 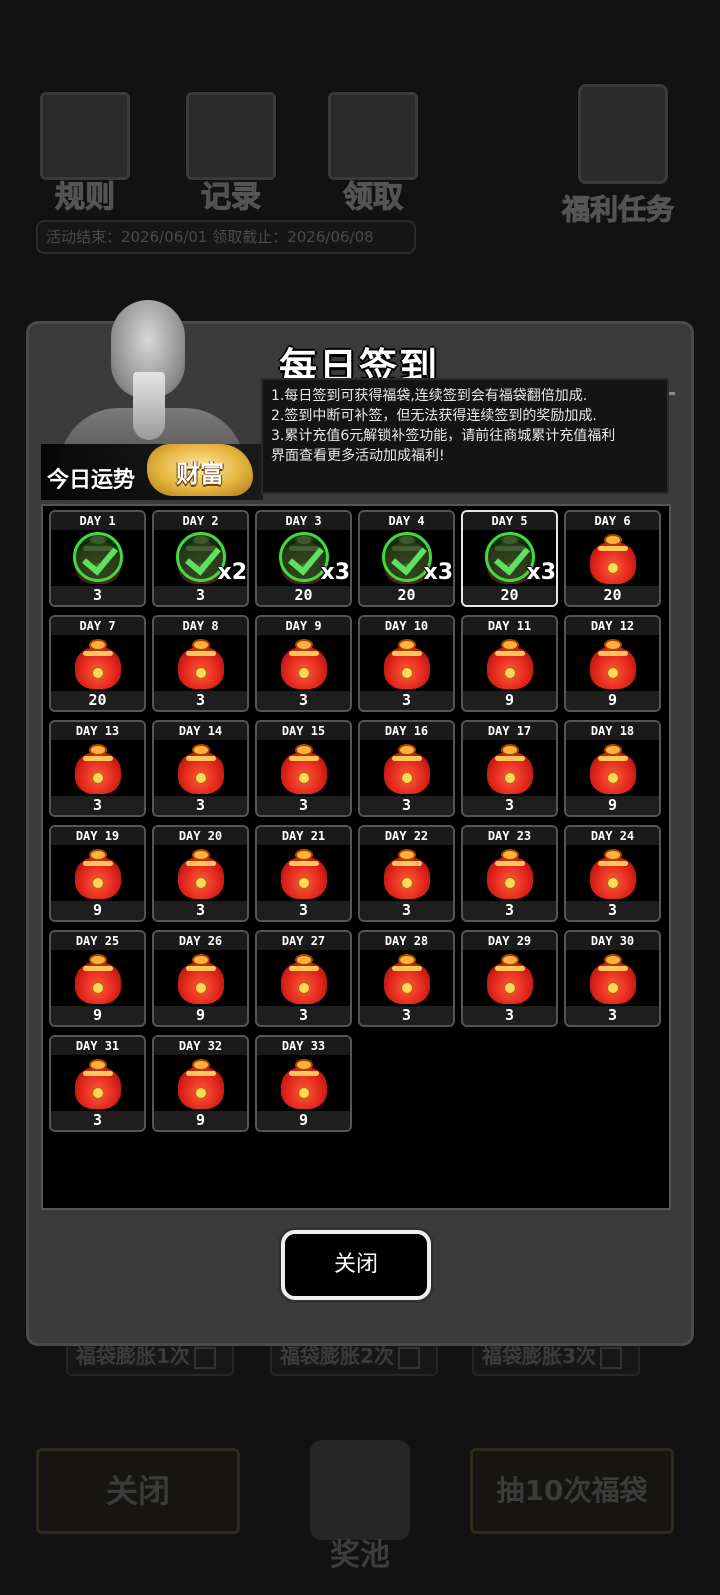 I want to click on day-cell: DAY 9 3, so click(x=303, y=663).